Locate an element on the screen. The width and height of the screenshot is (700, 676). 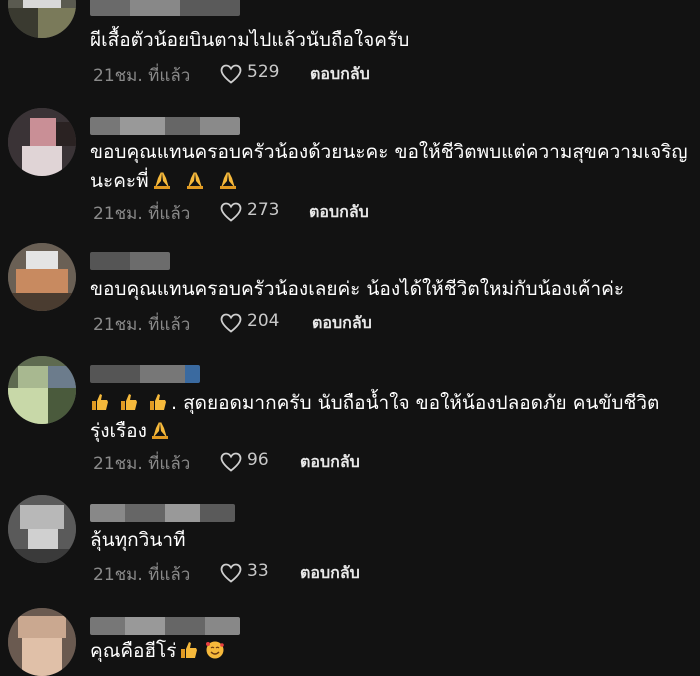
comment-text-line-2-text: นะคะพี่ is located at coordinates (119, 181).